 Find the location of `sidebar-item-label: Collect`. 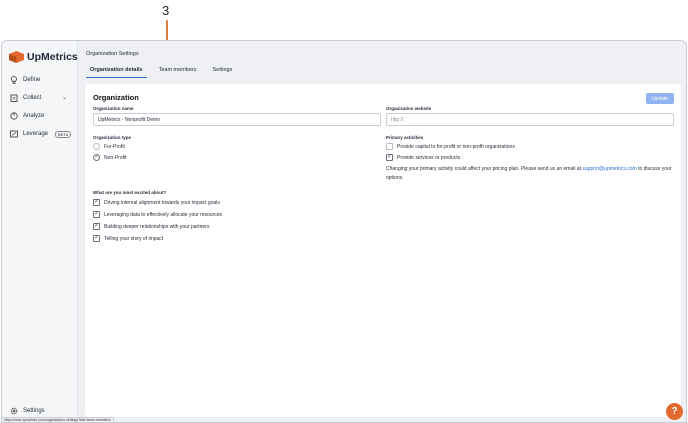

sidebar-item-label: Collect is located at coordinates (32, 98).